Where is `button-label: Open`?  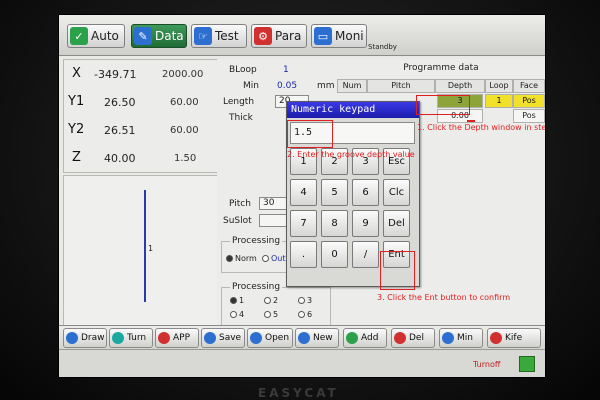
button-label: Open is located at coordinates (277, 338).